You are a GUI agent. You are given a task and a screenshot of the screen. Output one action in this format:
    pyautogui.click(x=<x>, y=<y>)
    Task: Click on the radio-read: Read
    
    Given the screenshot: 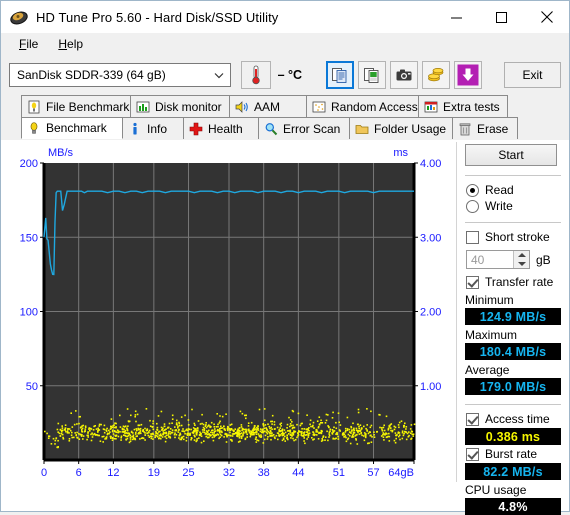 What is the action you would take?
    pyautogui.click(x=514, y=190)
    